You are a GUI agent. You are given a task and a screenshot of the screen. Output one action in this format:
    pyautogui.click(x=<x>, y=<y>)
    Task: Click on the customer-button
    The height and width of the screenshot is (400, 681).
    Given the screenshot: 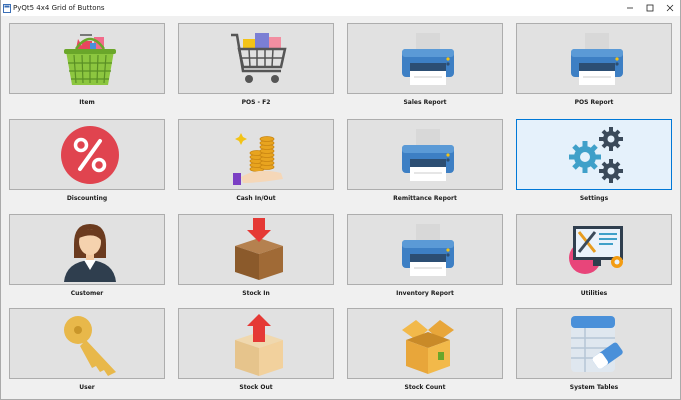 What is the action you would take?
    pyautogui.click(x=87, y=249)
    